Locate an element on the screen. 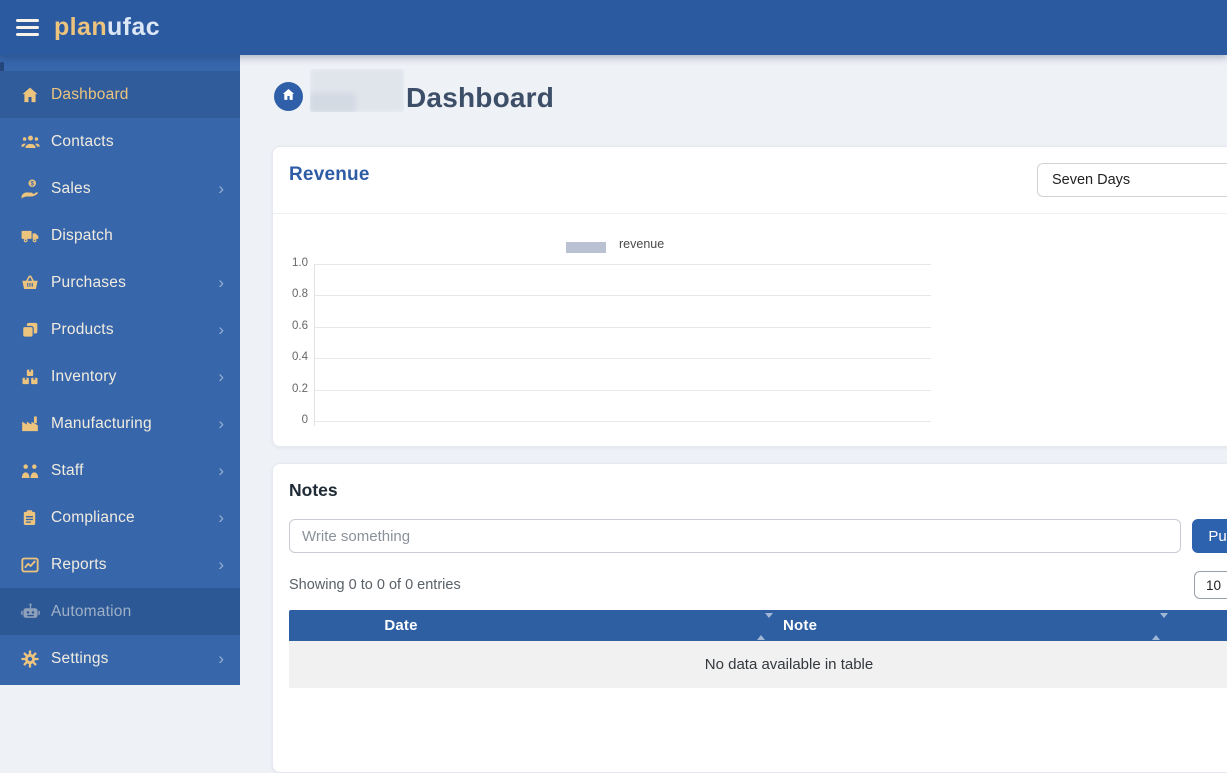  table-empty-row: No data available in table is located at coordinates (758, 664).